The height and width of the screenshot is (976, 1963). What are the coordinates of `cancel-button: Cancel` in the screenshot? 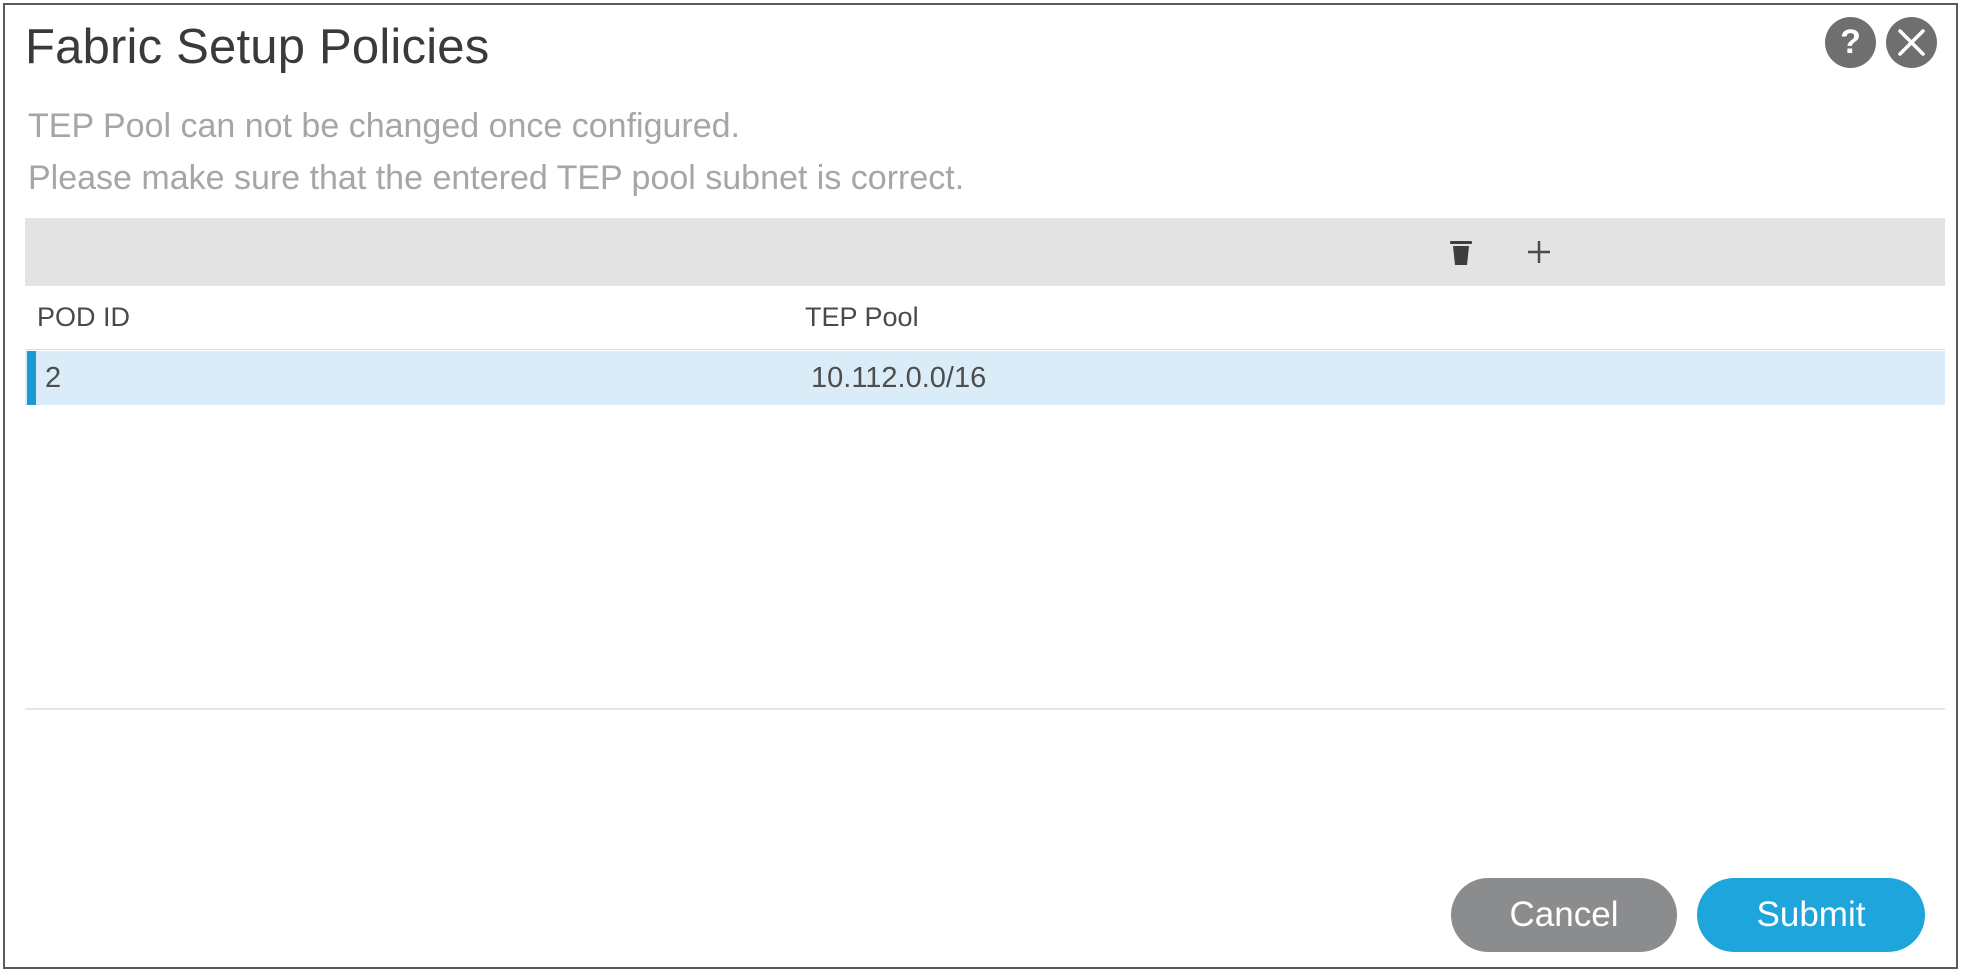 It's located at (1564, 915).